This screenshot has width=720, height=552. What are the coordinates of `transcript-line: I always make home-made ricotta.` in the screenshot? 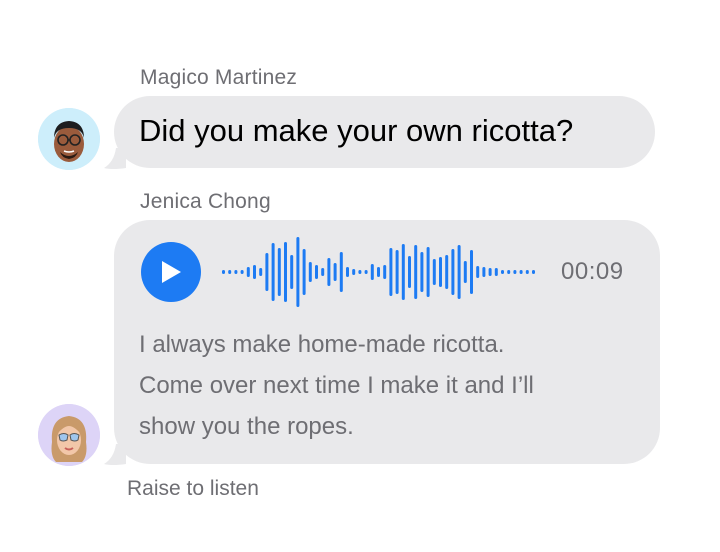 It's located at (322, 344).